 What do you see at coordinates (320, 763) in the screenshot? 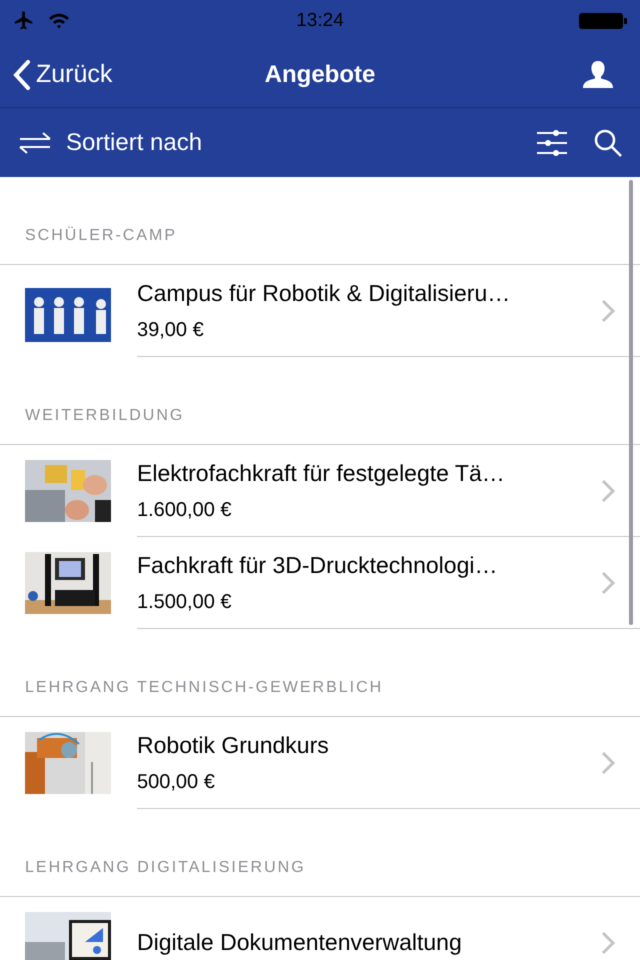
I see `offer-row: Robotik Grundkurs 500,00 €` at bounding box center [320, 763].